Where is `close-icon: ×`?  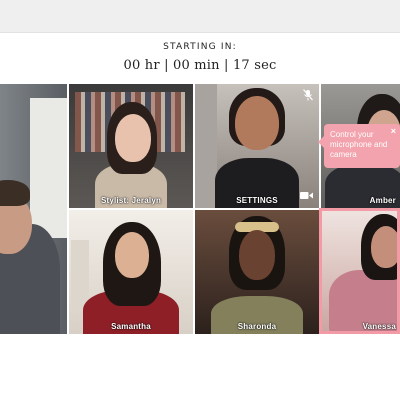
close-icon: × is located at coordinates (393, 131).